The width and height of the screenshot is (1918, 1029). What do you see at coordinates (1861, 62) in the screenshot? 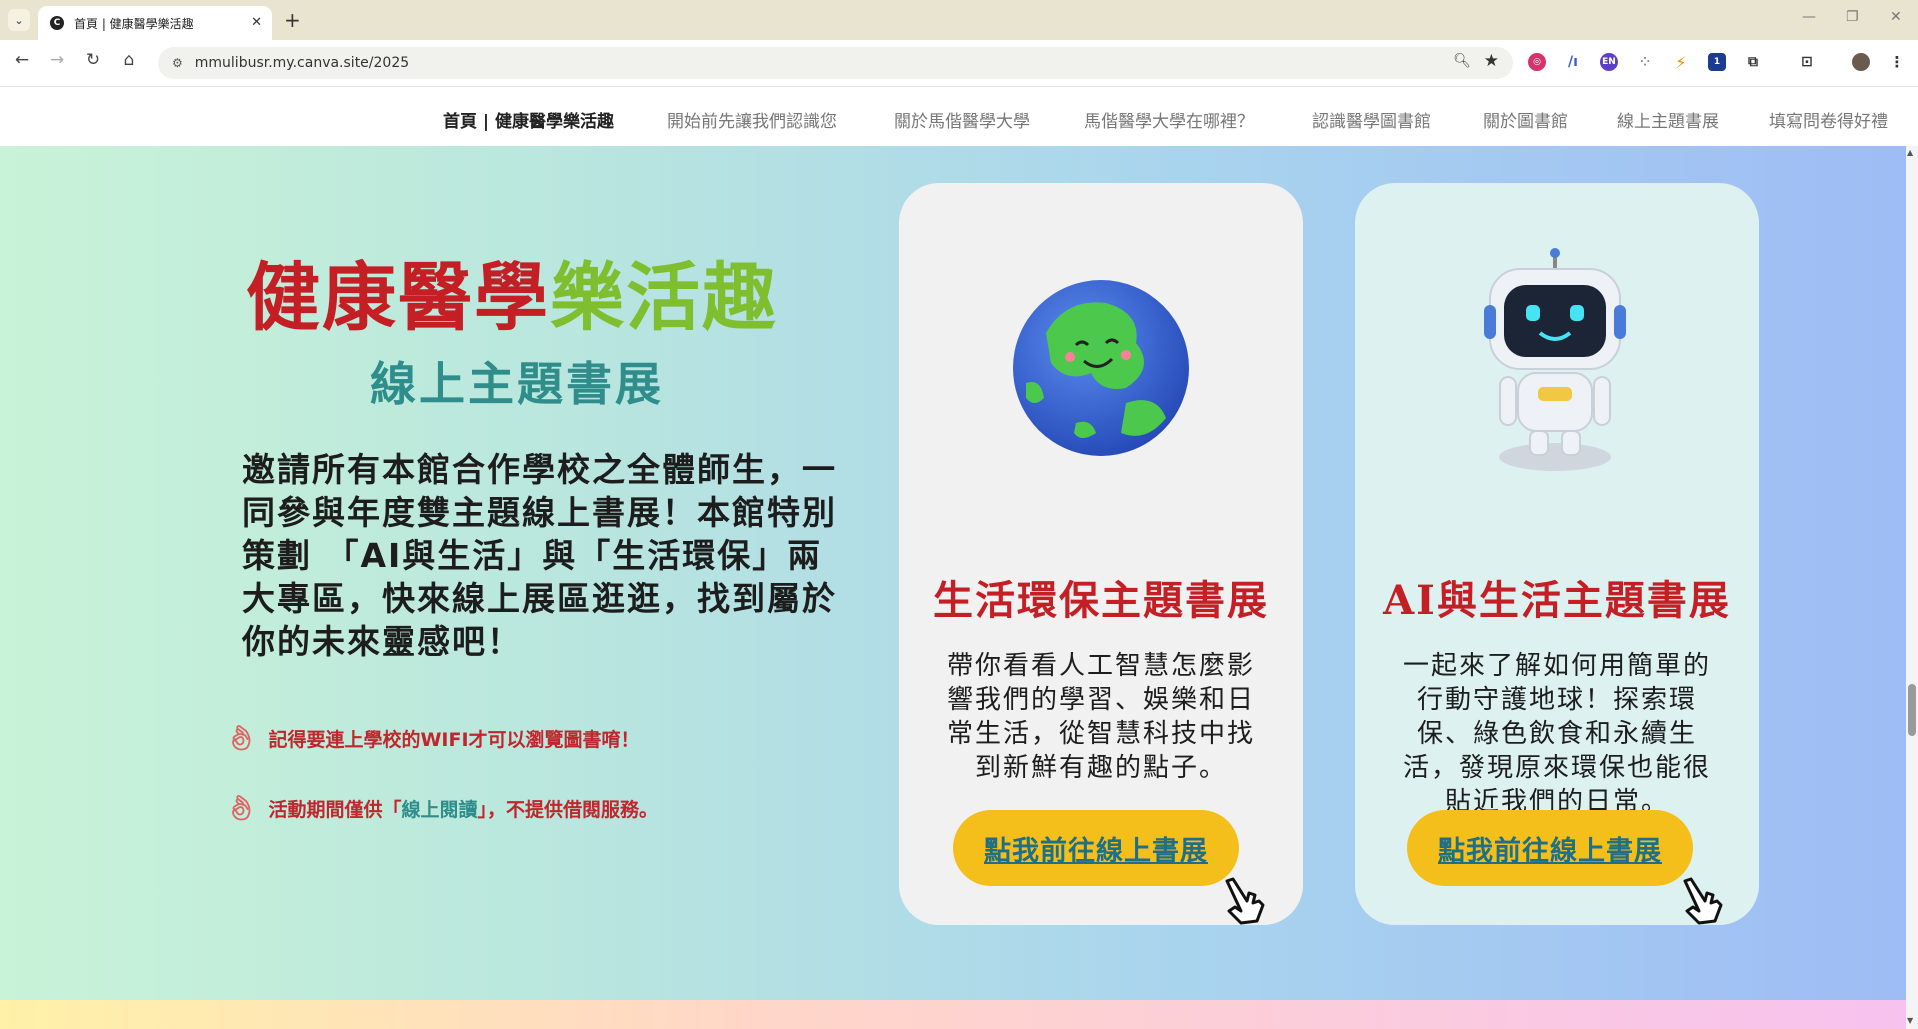
I see `profile-avatar-icon` at bounding box center [1861, 62].